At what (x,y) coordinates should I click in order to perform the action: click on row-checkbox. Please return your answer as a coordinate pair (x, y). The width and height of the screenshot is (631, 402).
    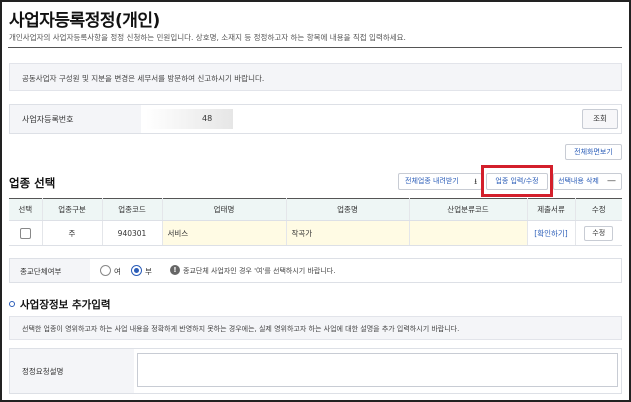
    Looking at the image, I should click on (25, 233).